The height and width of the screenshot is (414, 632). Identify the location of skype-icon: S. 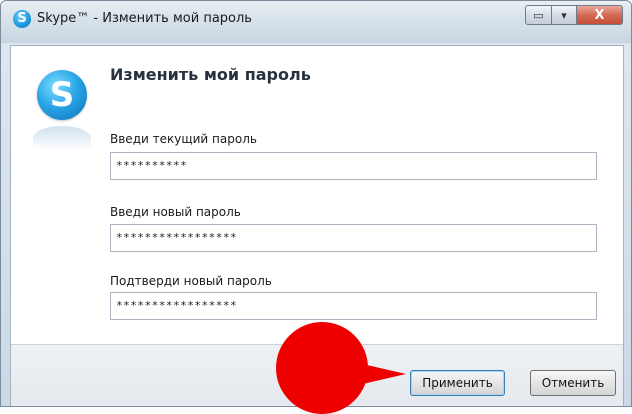
(22, 19).